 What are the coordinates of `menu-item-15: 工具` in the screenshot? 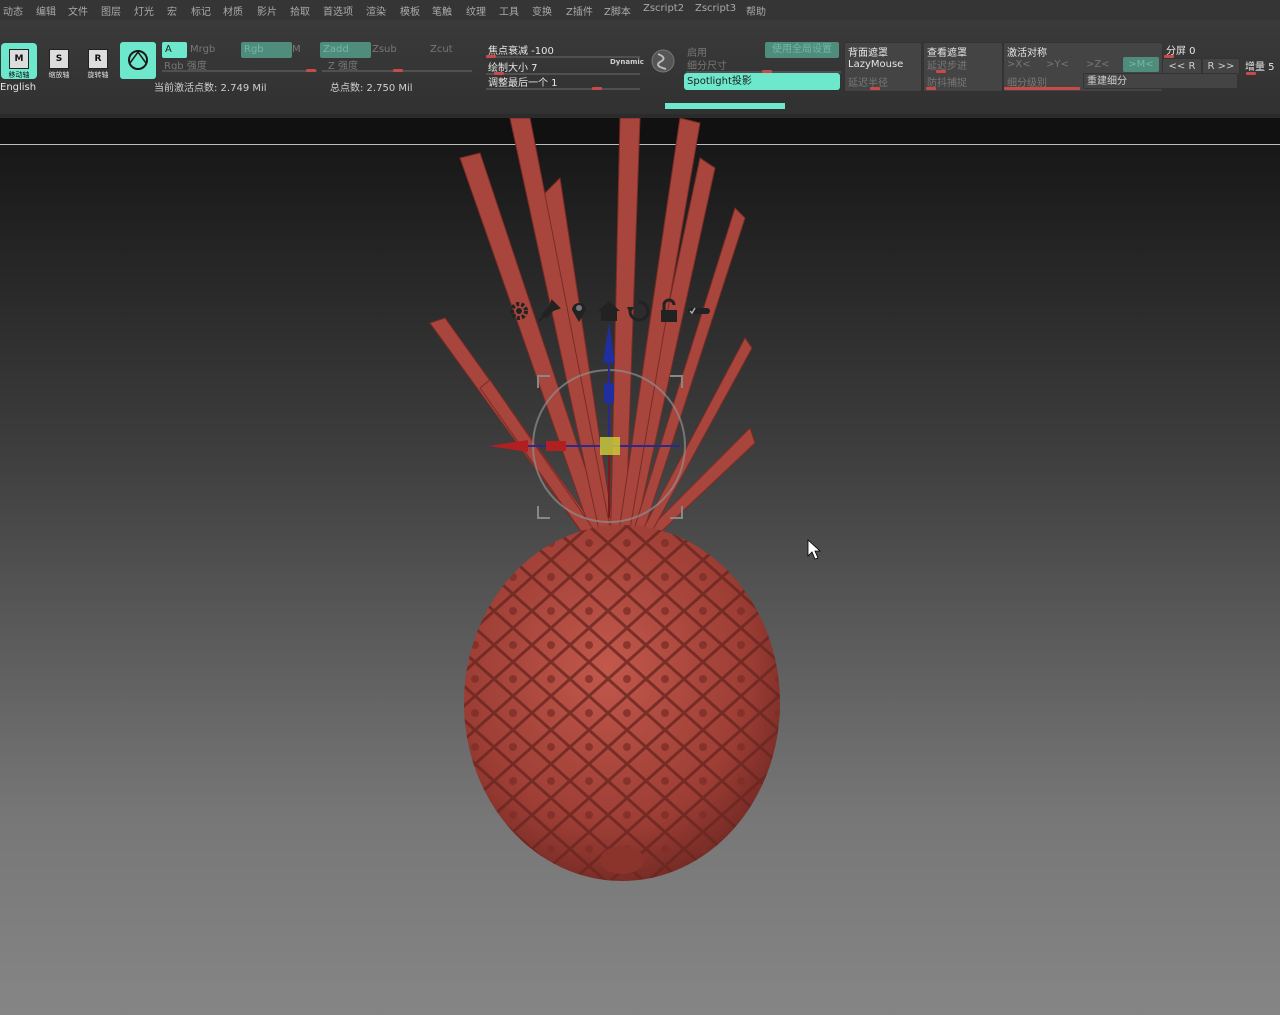 It's located at (509, 10).